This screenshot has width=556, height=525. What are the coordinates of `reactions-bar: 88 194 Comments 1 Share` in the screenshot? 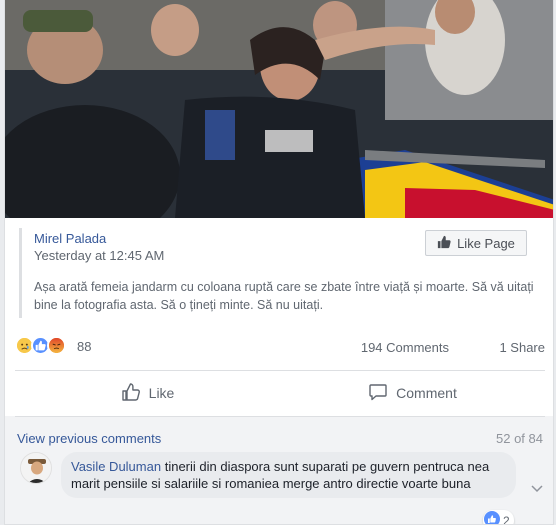 It's located at (280, 348).